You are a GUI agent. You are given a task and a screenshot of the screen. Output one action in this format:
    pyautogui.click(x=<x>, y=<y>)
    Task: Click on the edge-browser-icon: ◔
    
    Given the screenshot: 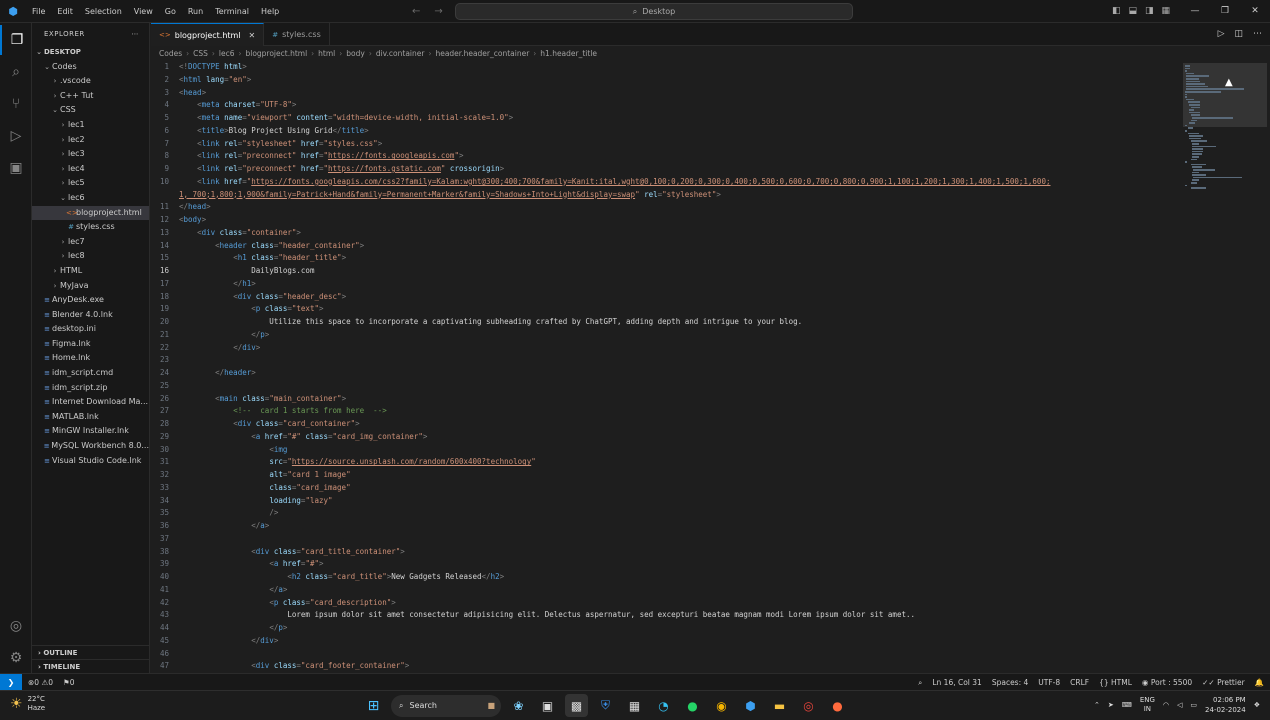 What is the action you would take?
    pyautogui.click(x=663, y=705)
    